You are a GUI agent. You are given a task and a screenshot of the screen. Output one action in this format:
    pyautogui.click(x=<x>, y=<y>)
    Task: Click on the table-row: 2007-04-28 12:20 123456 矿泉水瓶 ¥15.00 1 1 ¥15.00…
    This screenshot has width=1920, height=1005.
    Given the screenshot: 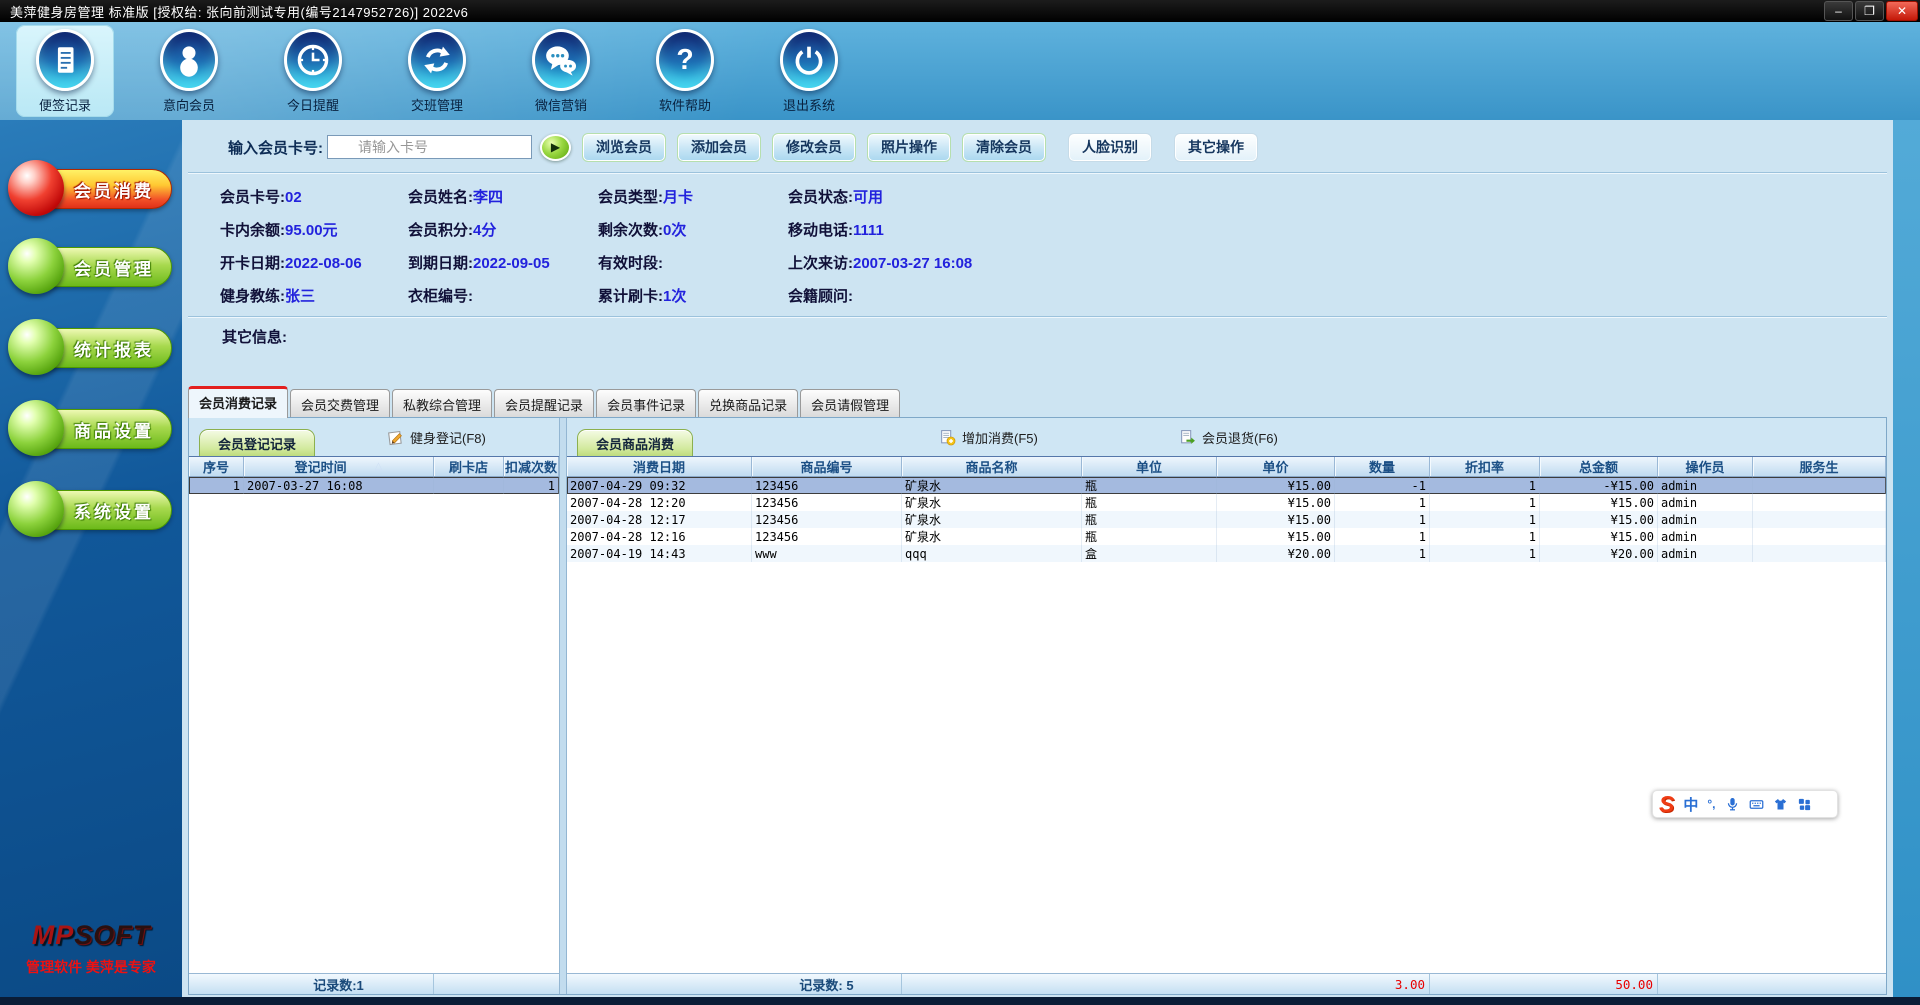 What is the action you would take?
    pyautogui.click(x=1226, y=502)
    